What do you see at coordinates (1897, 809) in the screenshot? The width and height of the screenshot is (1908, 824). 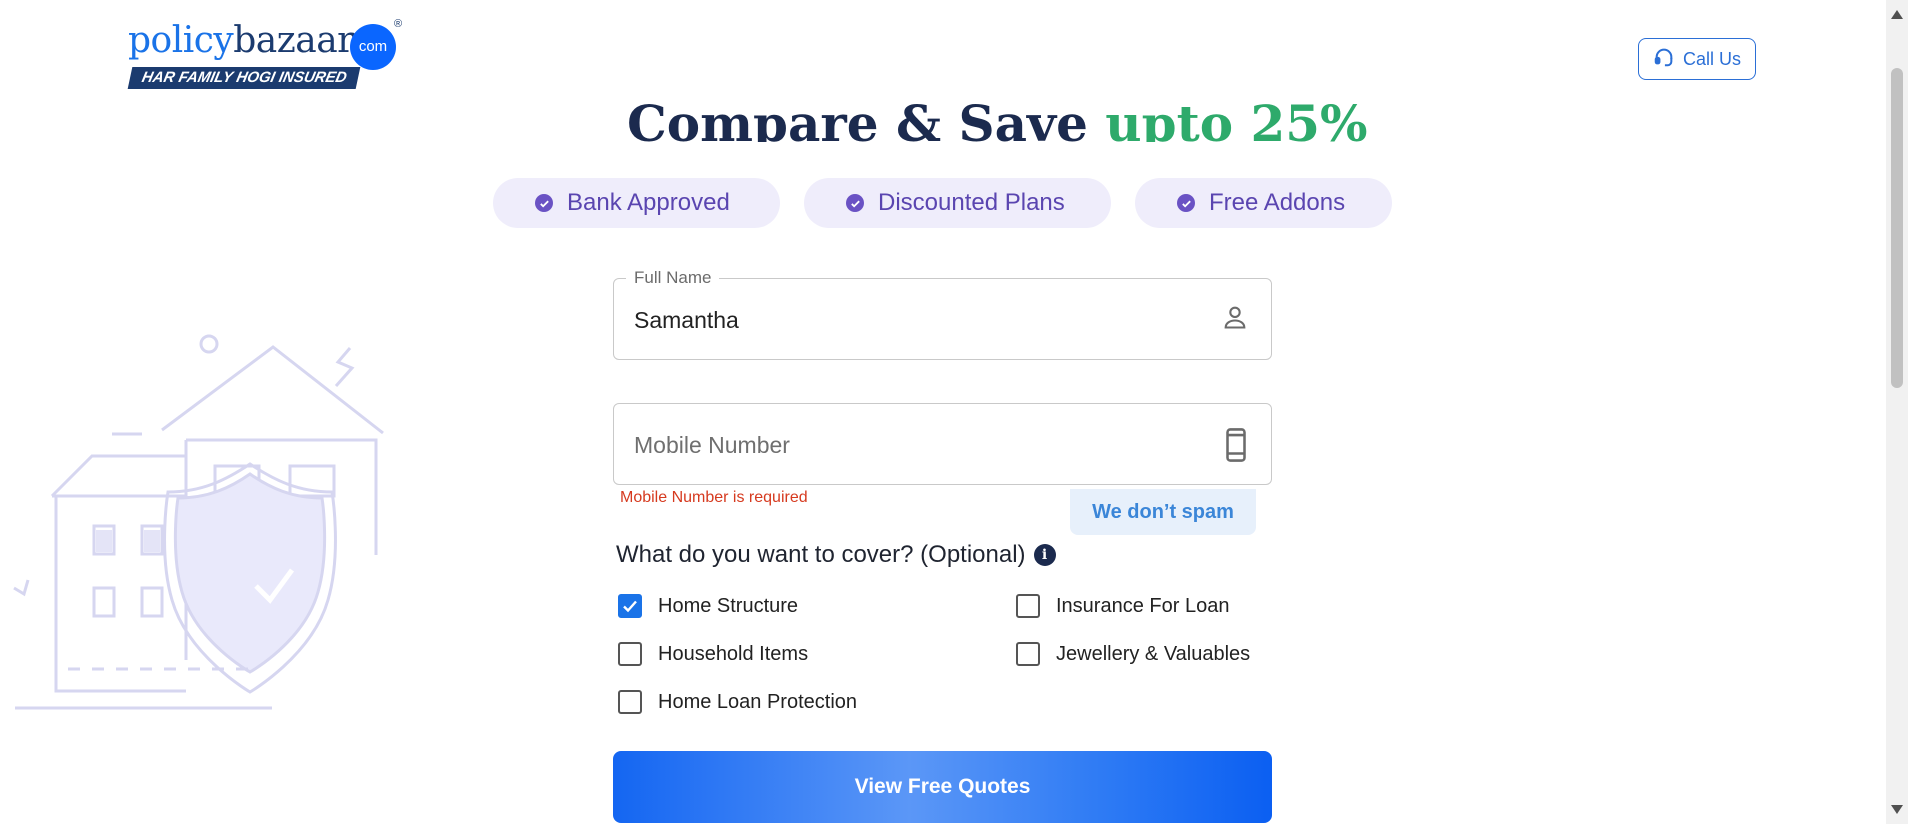 I see `scroll-down-arrow-icon` at bounding box center [1897, 809].